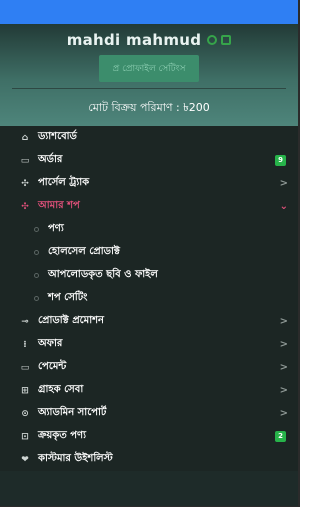 The width and height of the screenshot is (320, 508). I want to click on chevron-down-icon: ⌄, so click(283, 206).